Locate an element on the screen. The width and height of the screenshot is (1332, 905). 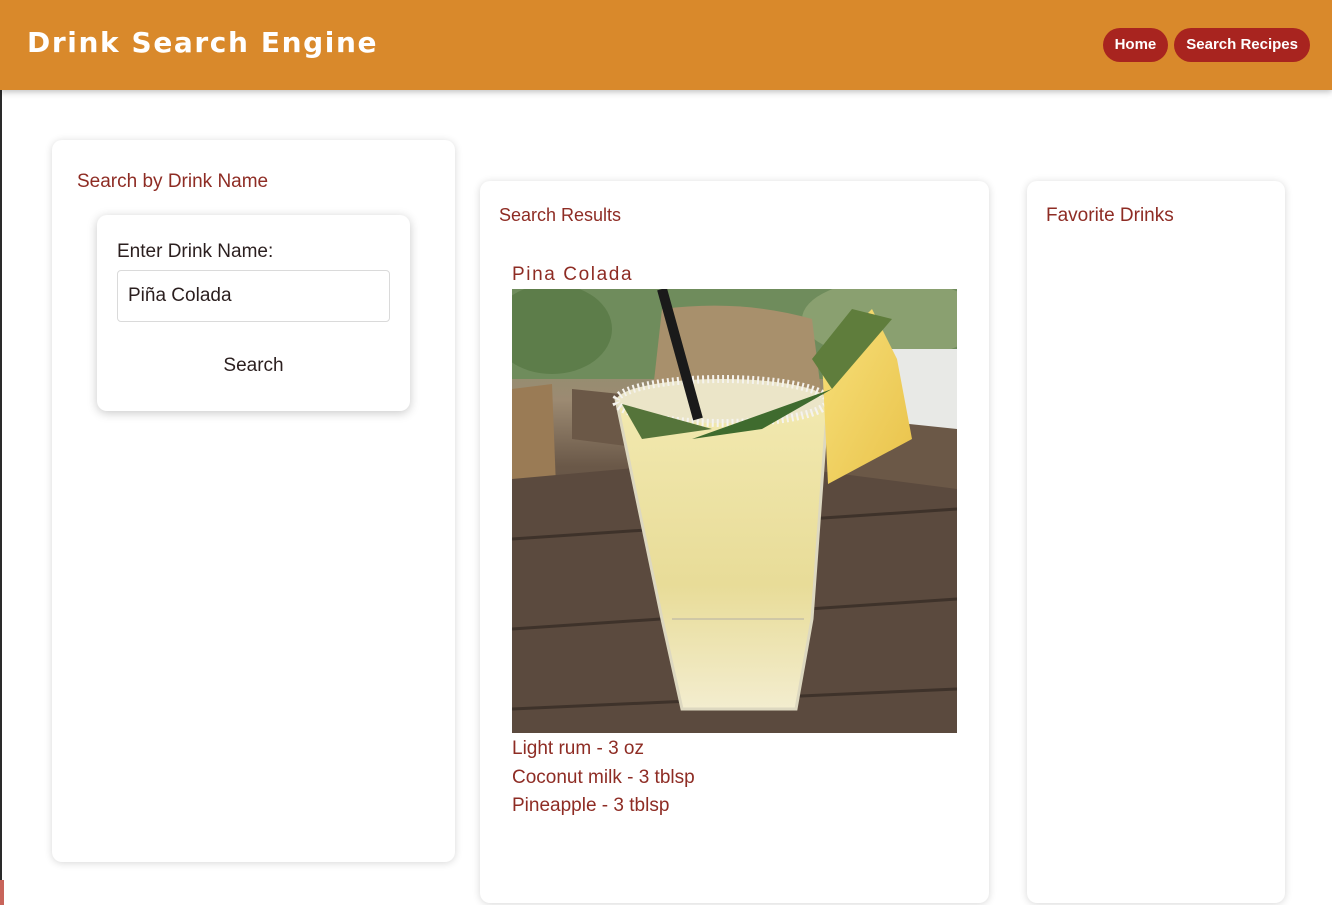
drink-name-input is located at coordinates (253, 296).